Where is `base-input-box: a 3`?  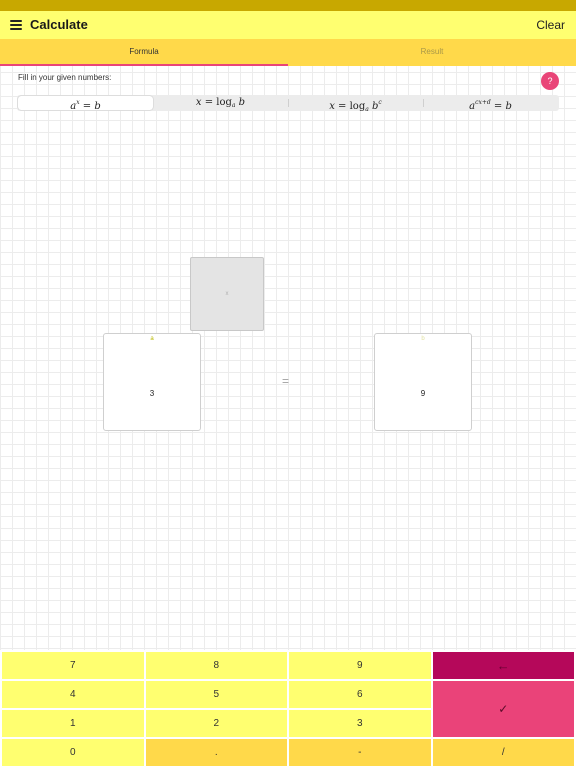
base-input-box: a 3 is located at coordinates (152, 382).